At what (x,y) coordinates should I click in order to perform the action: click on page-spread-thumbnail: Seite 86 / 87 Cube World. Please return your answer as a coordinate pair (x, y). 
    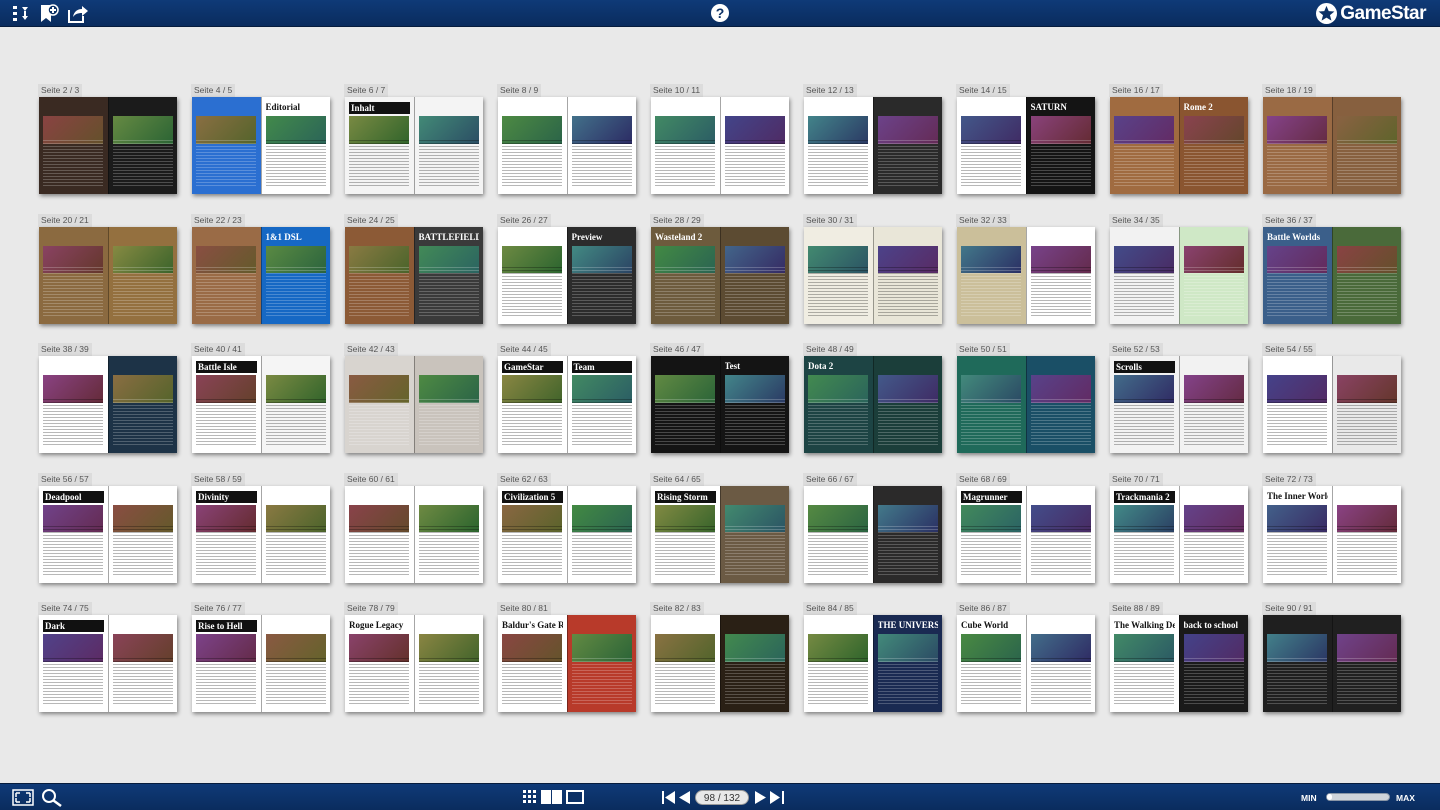
    Looking at the image, I should click on (1025, 657).